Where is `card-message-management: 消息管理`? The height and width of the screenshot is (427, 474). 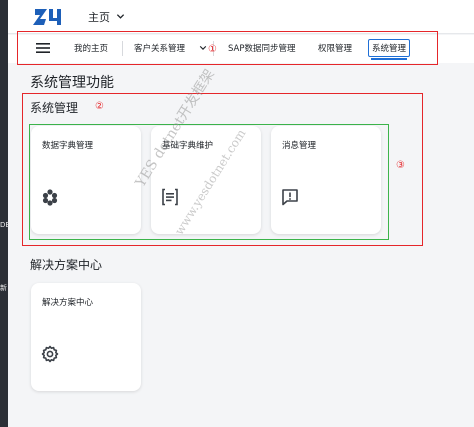 card-message-management: 消息管理 is located at coordinates (326, 180).